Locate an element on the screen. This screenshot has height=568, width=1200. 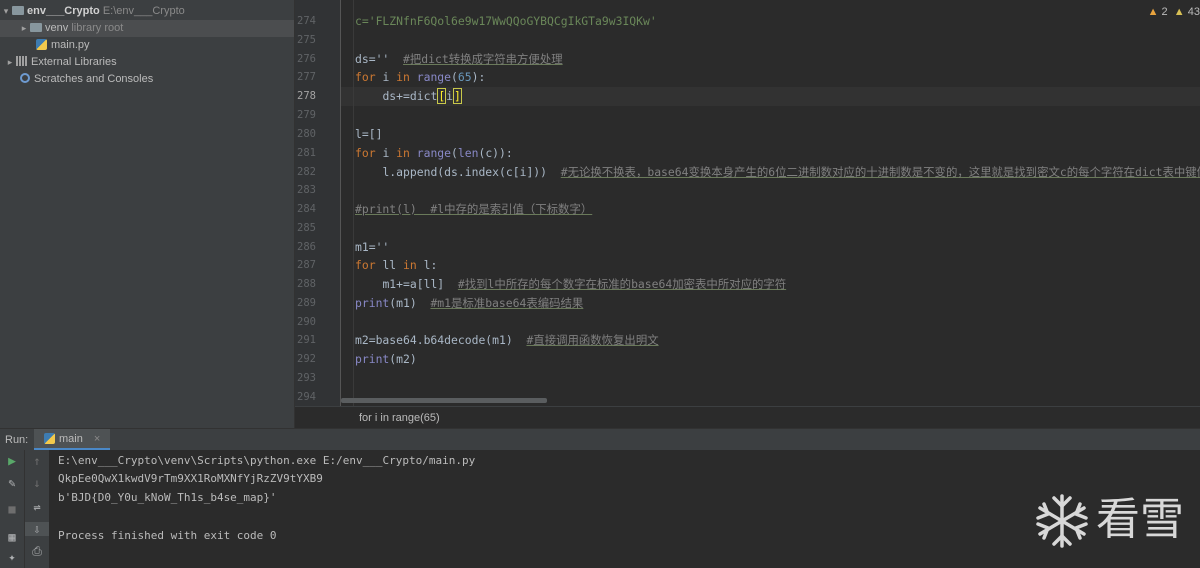
arrow-down-icon: ↓ is located at coordinates (37, 483).